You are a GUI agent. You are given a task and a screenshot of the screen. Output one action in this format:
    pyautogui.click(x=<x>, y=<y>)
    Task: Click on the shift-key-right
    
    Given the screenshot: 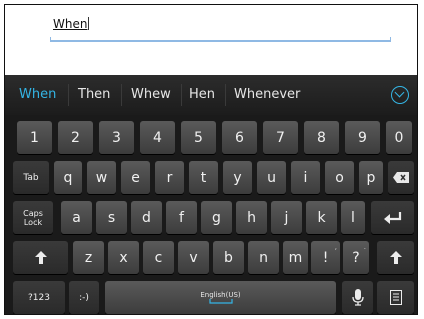 What is the action you would take?
    pyautogui.click(x=395, y=257)
    